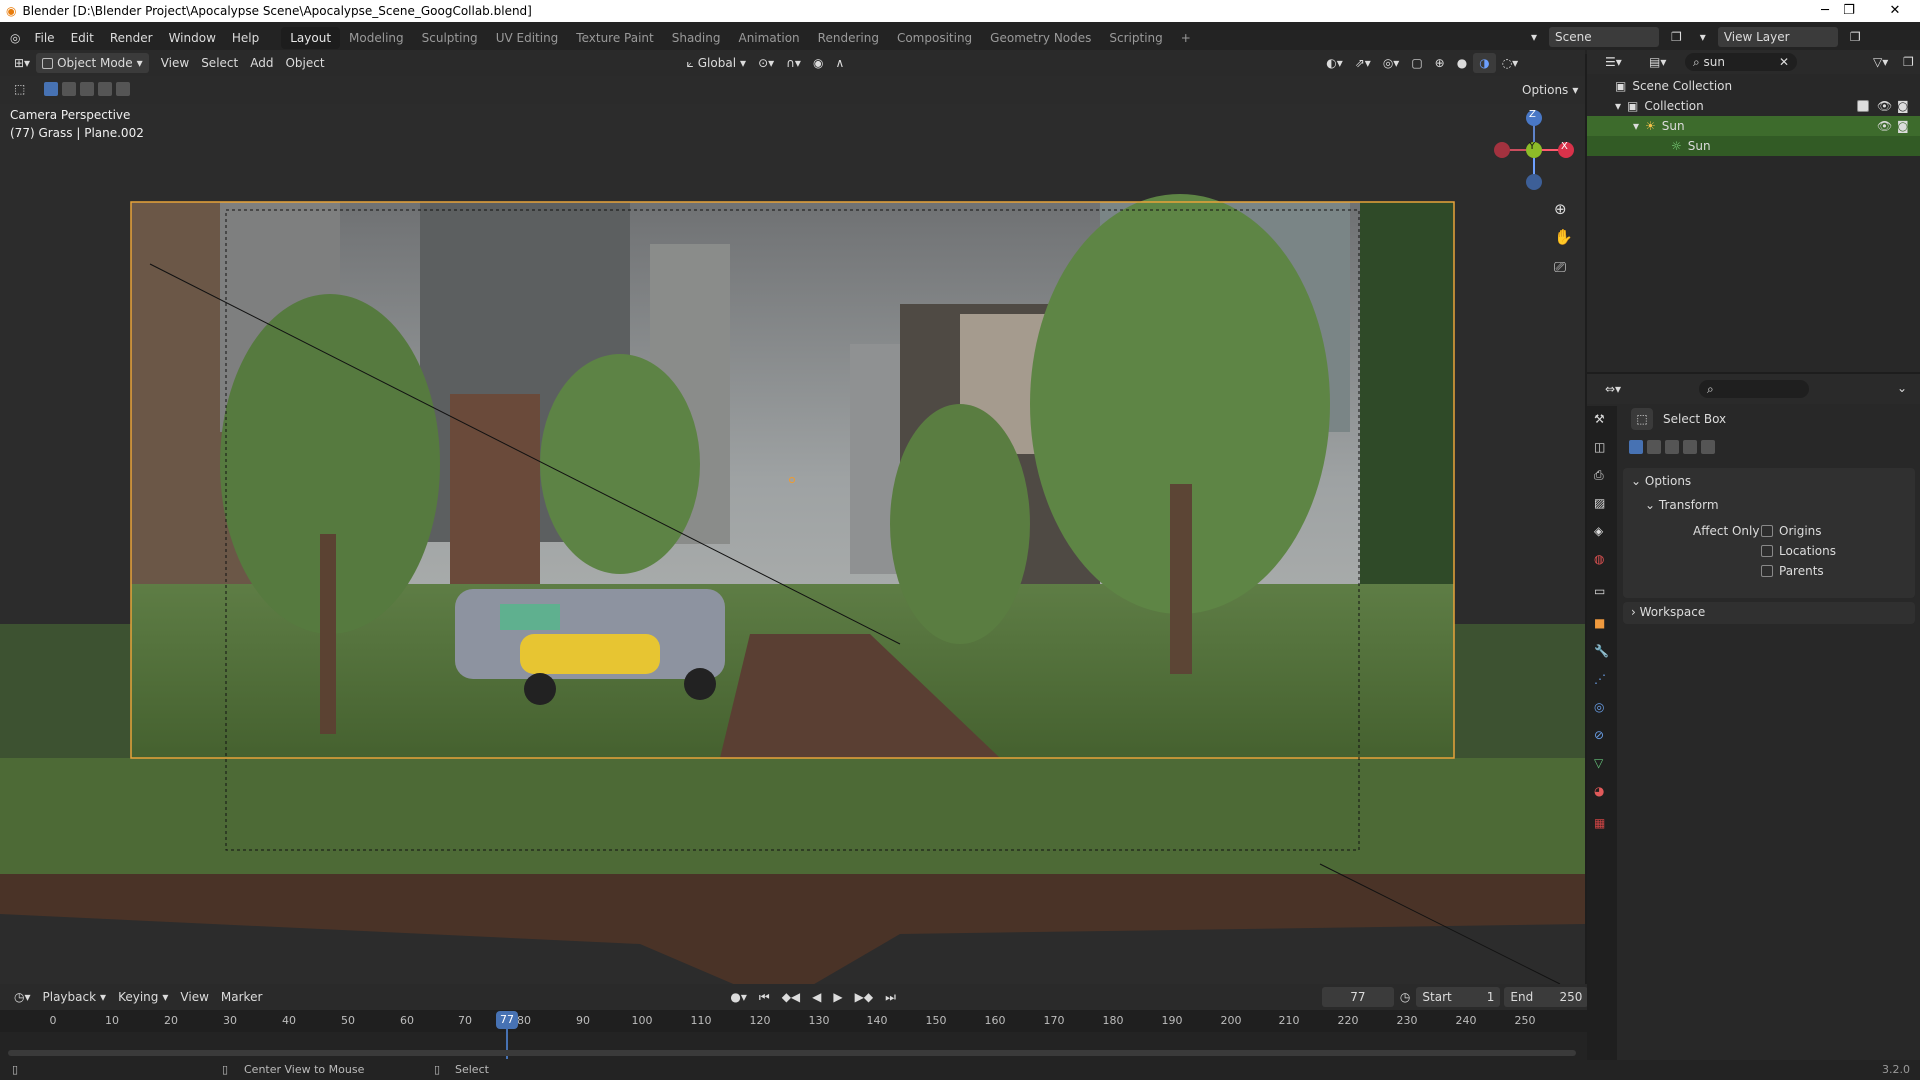 The width and height of the screenshot is (1920, 1080). Describe the element at coordinates (44, 38) in the screenshot. I see `menu-file: File` at that location.